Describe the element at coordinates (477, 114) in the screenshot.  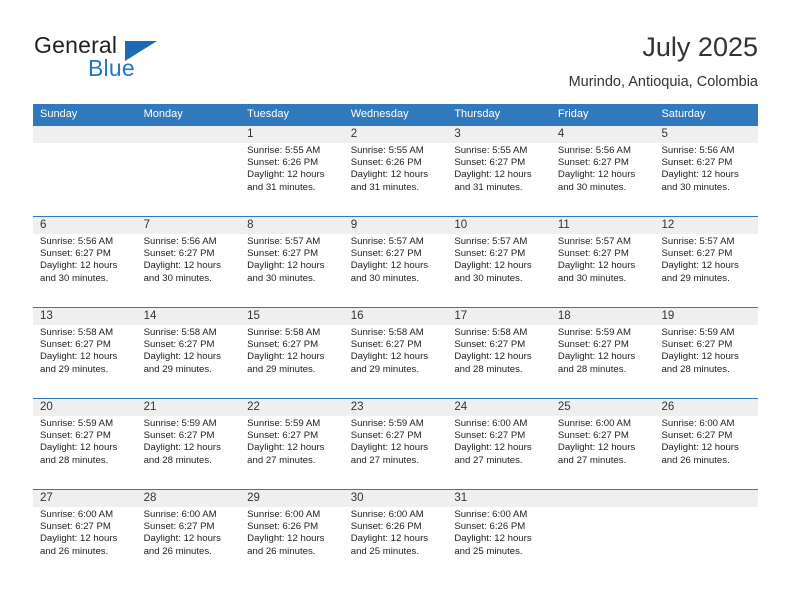
I see `weekday-header-thursday: Thursday` at that location.